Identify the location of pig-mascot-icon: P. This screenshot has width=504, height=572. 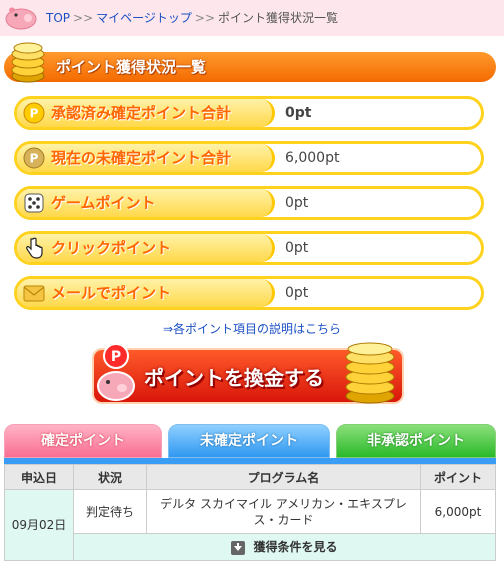
(116, 372).